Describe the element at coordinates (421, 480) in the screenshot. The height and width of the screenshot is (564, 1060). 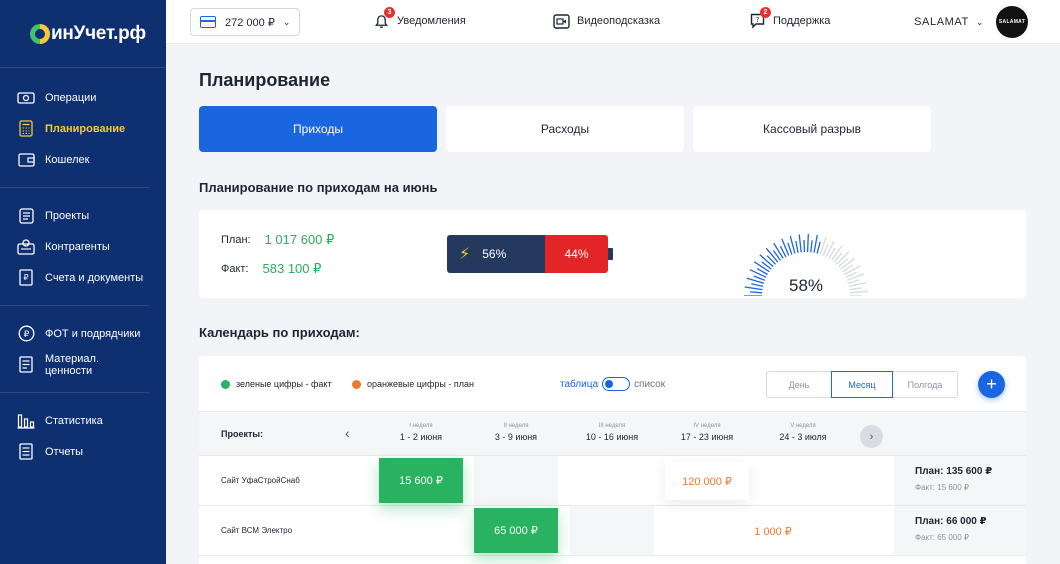
I see `fact-cell: 15 600 ₽` at that location.